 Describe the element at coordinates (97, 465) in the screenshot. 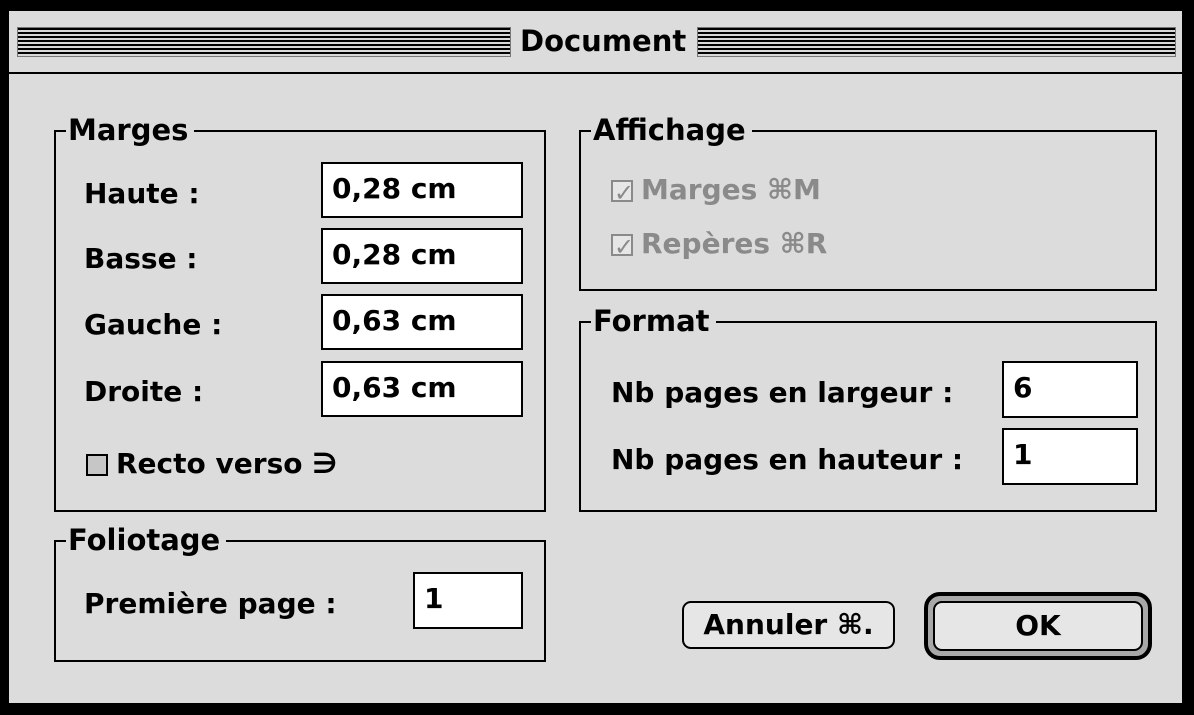

I see `checkbox-box-icon` at that location.